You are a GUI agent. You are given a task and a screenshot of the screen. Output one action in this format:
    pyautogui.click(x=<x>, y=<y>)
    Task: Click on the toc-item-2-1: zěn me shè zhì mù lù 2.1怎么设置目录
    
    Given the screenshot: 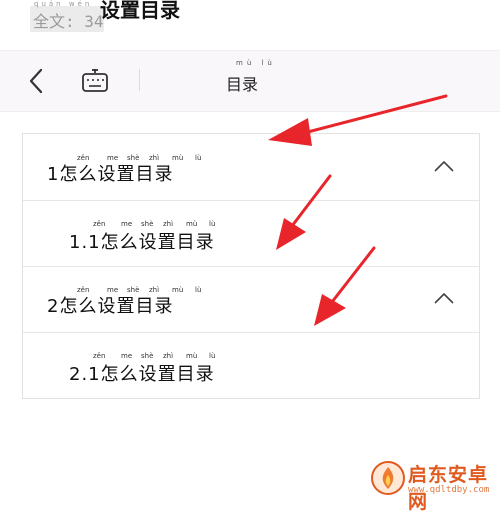 What is the action you would take?
    pyautogui.click(x=251, y=365)
    